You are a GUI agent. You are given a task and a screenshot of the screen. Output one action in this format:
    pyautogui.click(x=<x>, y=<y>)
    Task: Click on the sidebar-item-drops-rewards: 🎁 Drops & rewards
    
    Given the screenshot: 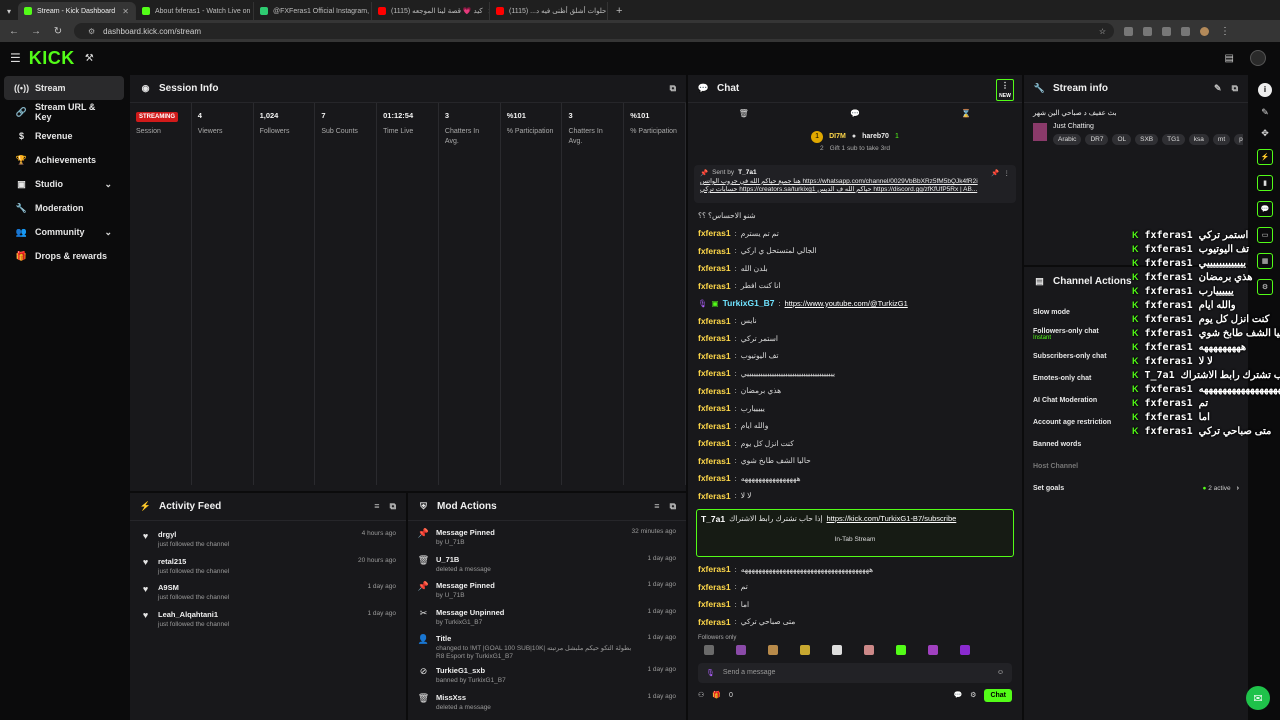 What is the action you would take?
    pyautogui.click(x=64, y=256)
    